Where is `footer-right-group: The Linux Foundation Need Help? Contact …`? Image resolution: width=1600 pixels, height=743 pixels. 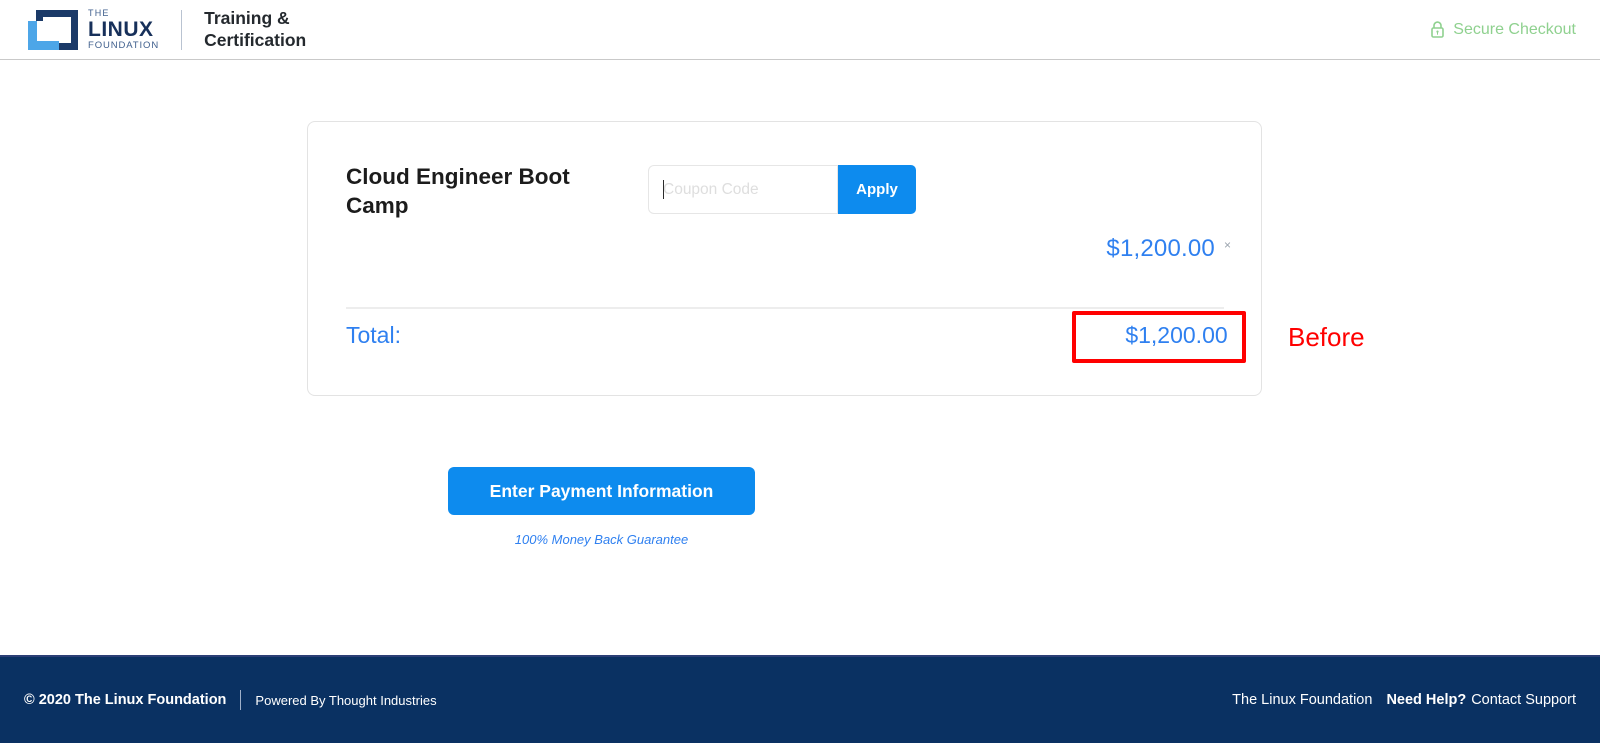
footer-right-group: The Linux Foundation Need Help? Contact … is located at coordinates (1404, 700).